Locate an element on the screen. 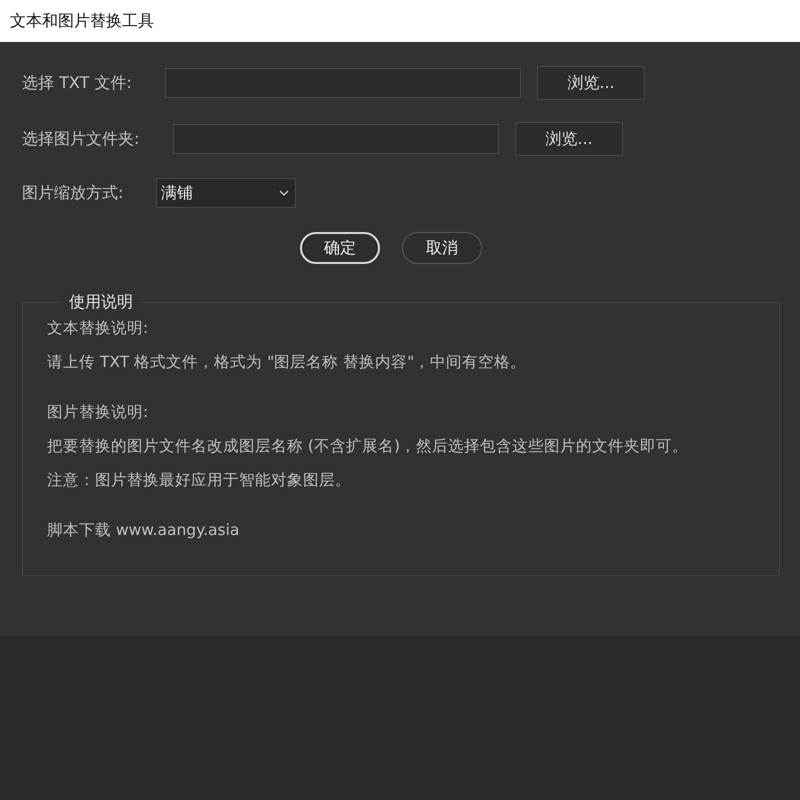 This screenshot has height=800, width=800. field-label: 选择 TXT 文件: is located at coordinates (77, 83).